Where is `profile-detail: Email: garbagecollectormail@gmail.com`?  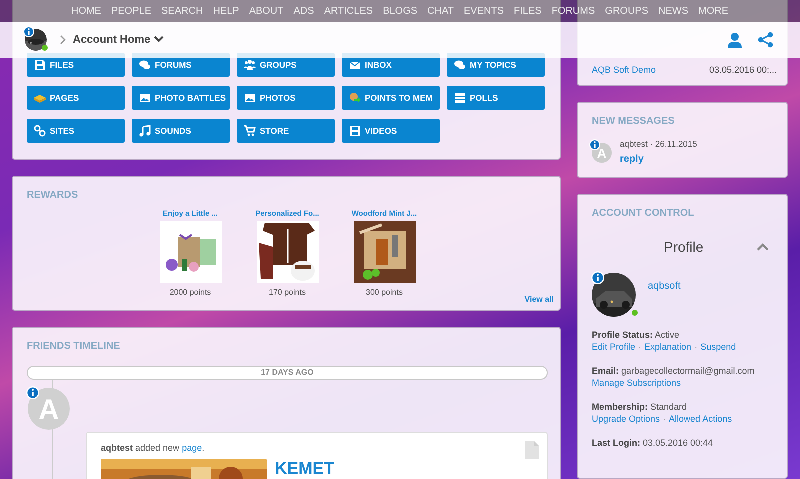
profile-detail: Email: garbagecollectormail@gmail.com is located at coordinates (674, 371).